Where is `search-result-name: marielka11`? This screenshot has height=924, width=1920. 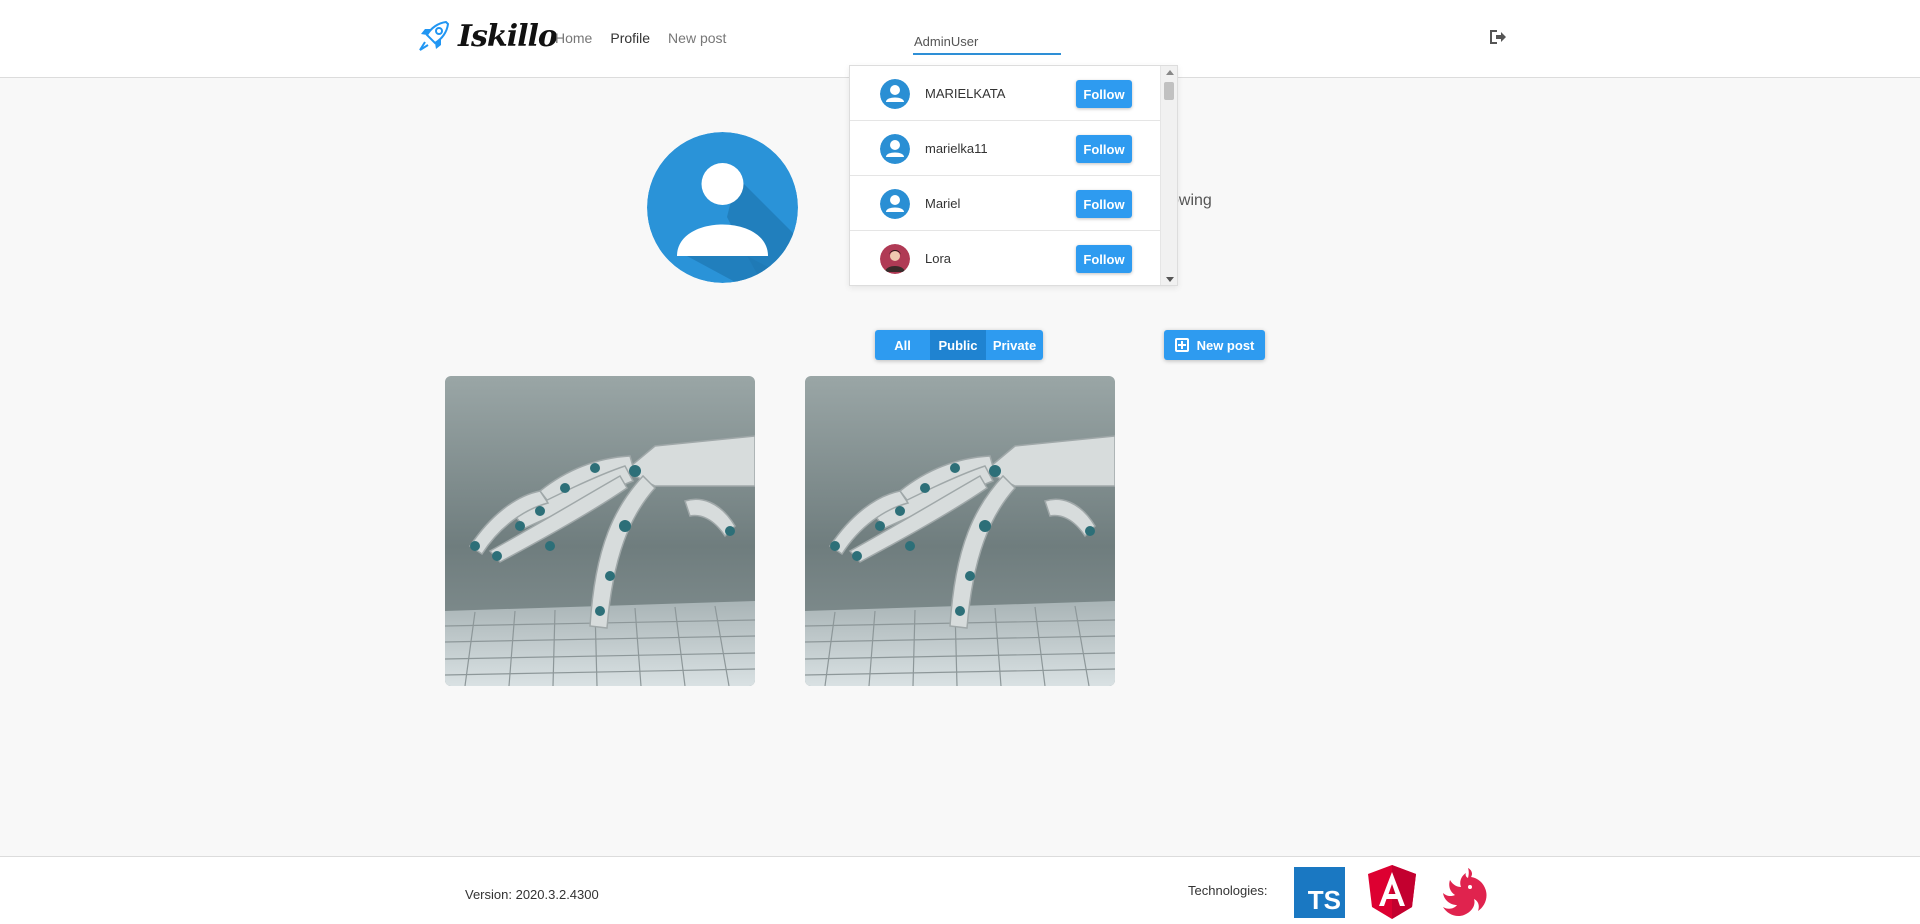 search-result-name: marielka11 is located at coordinates (956, 148).